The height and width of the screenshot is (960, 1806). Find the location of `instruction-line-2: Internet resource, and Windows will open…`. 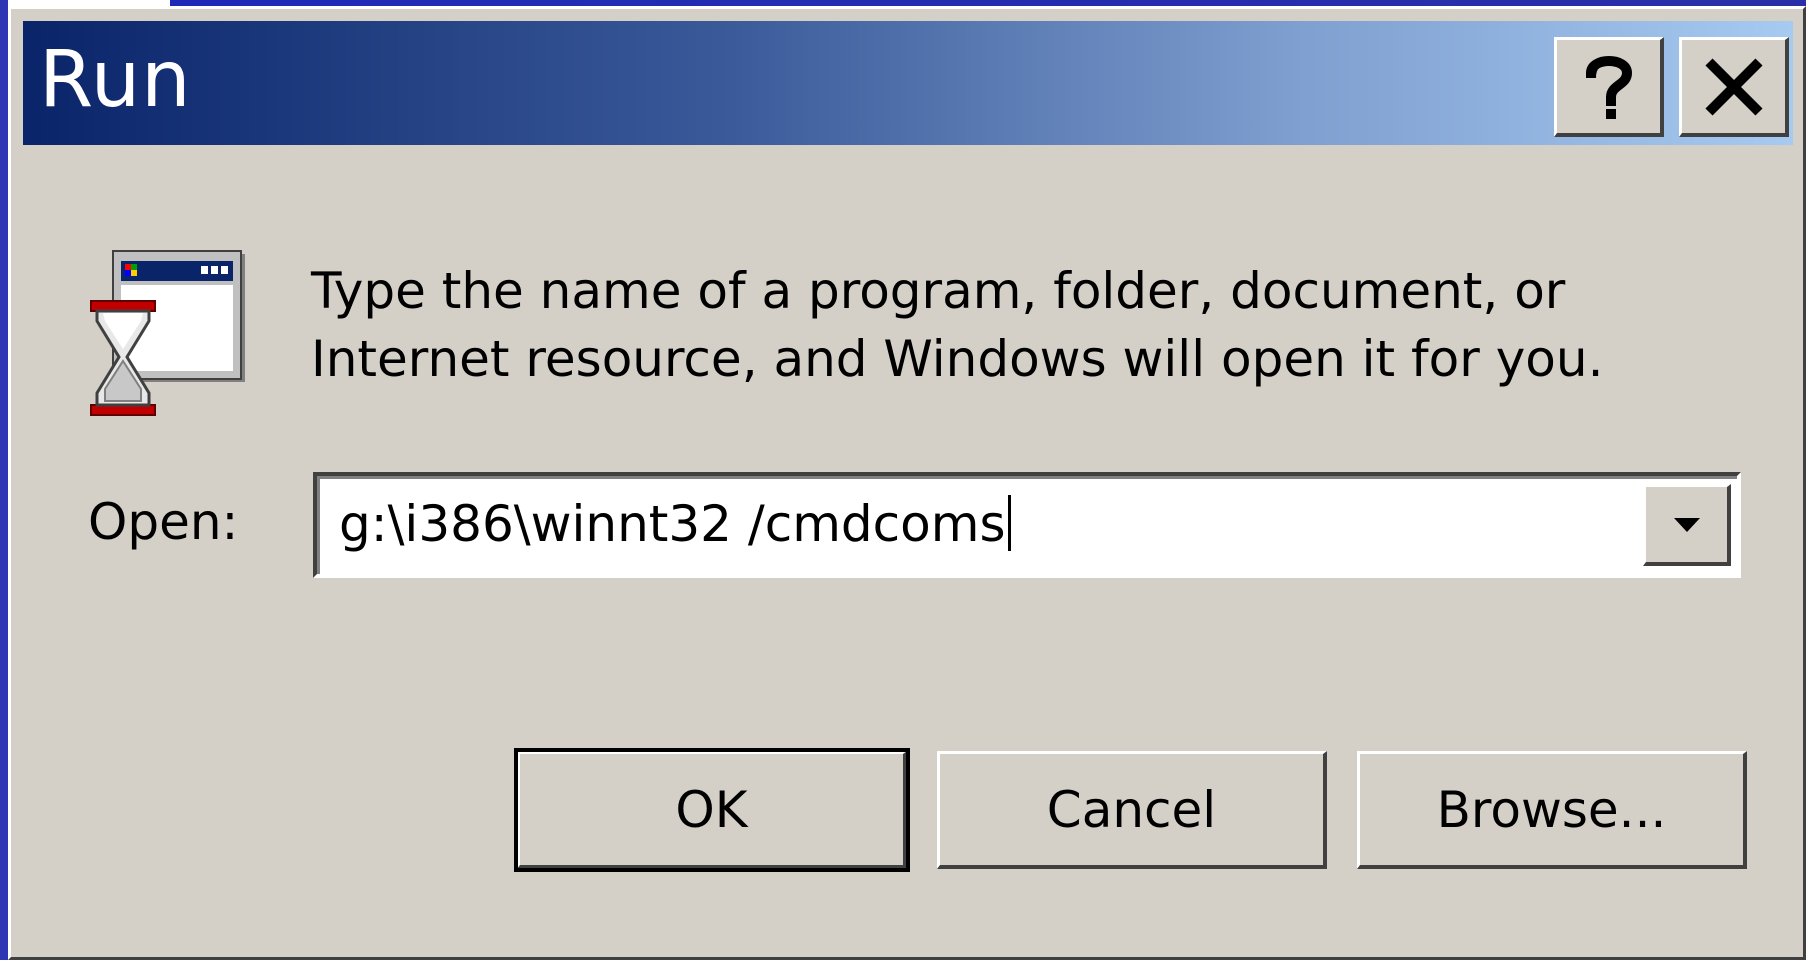

instruction-line-2: Internet resource, and Windows will open… is located at coordinates (957, 359).